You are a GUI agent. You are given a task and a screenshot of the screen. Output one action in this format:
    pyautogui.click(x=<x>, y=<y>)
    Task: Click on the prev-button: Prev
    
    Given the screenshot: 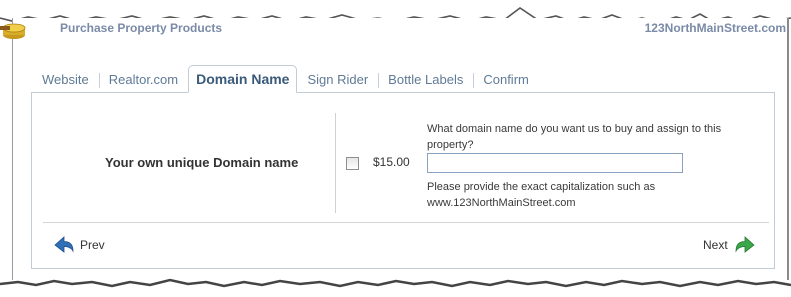 What is the action you would take?
    pyautogui.click(x=79, y=245)
    